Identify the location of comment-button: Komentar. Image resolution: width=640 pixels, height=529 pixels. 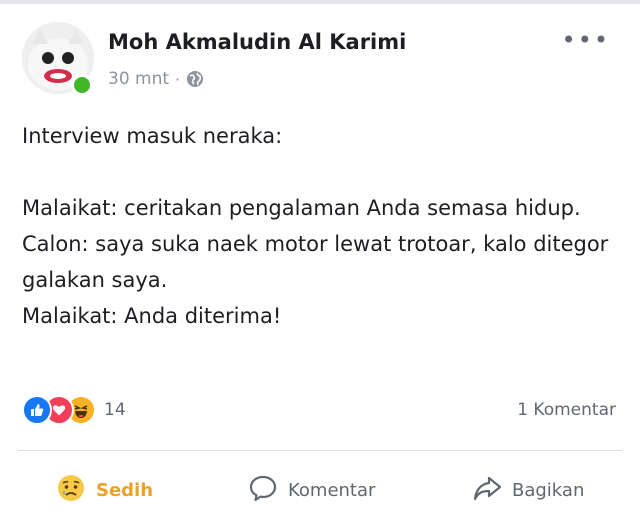
(311, 490).